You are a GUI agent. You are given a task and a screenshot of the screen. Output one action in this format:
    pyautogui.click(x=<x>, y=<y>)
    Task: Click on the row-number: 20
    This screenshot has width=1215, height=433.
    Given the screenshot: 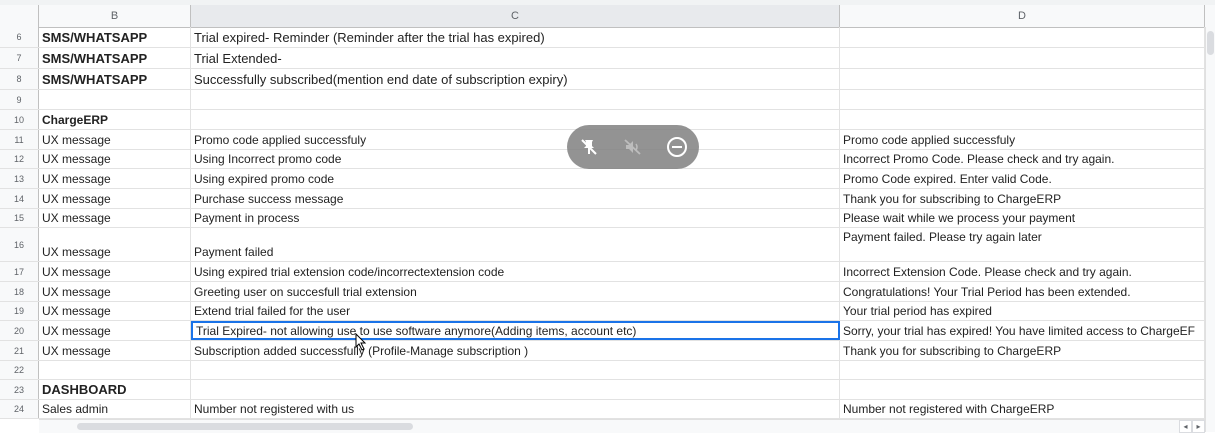 What is the action you would take?
    pyautogui.click(x=19, y=330)
    